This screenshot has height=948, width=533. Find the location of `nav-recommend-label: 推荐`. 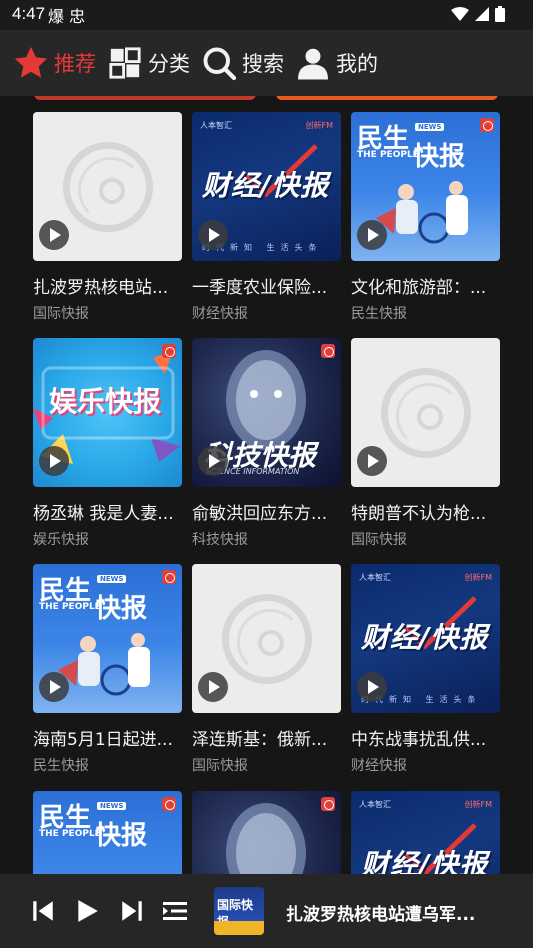

nav-recommend-label: 推荐 is located at coordinates (75, 64).